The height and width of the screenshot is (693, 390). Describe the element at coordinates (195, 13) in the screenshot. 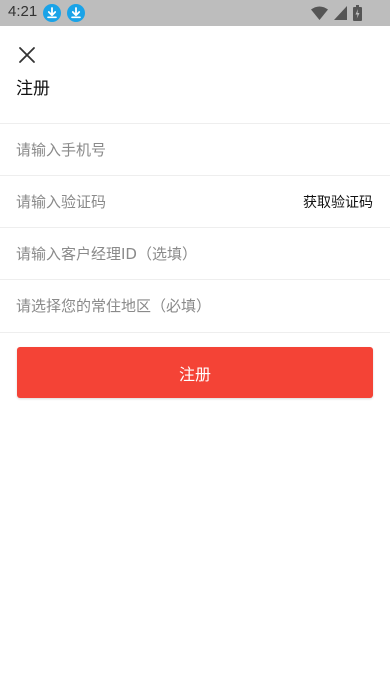

I see `status-bar: 4:21` at that location.